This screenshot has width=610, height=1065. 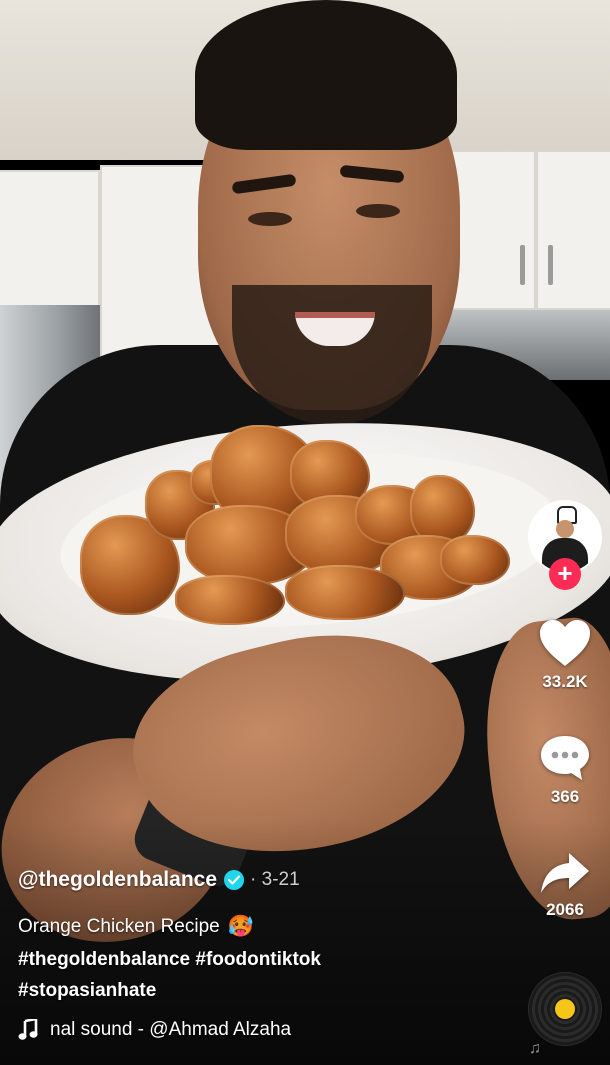 What do you see at coordinates (565, 681) in the screenshot?
I see `like-count: 33.2K` at bounding box center [565, 681].